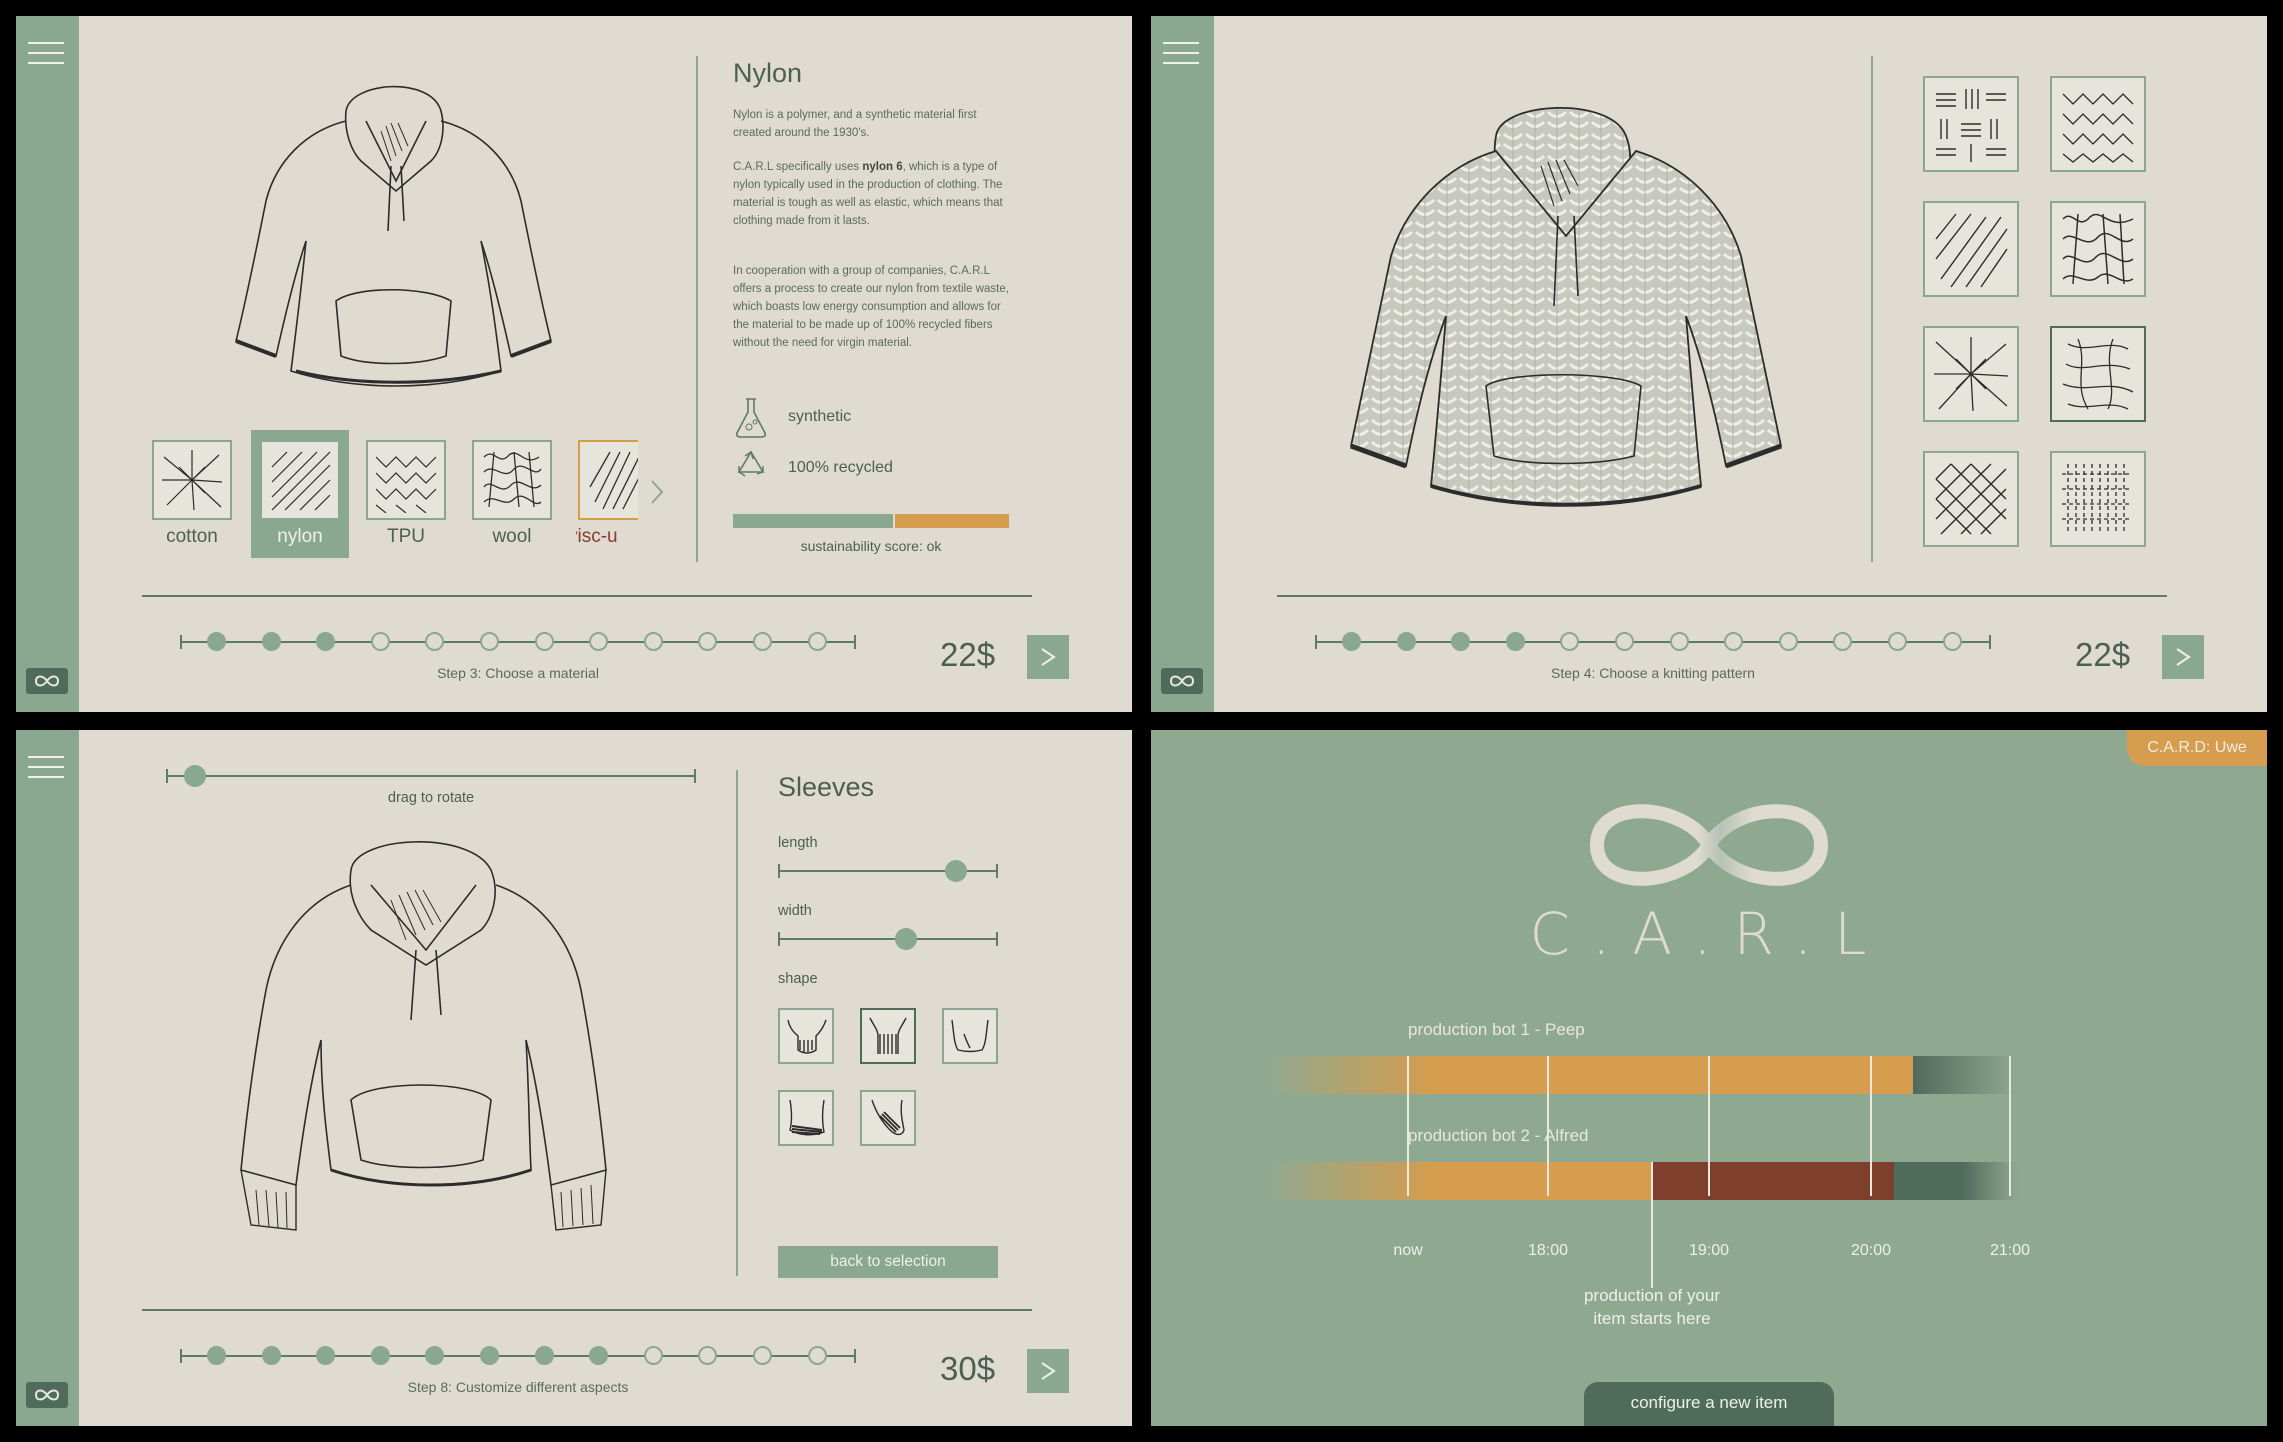 This screenshot has width=2283, height=1442. Describe the element at coordinates (608, 480) in the screenshot. I see `material-swatch-viscose` at that location.